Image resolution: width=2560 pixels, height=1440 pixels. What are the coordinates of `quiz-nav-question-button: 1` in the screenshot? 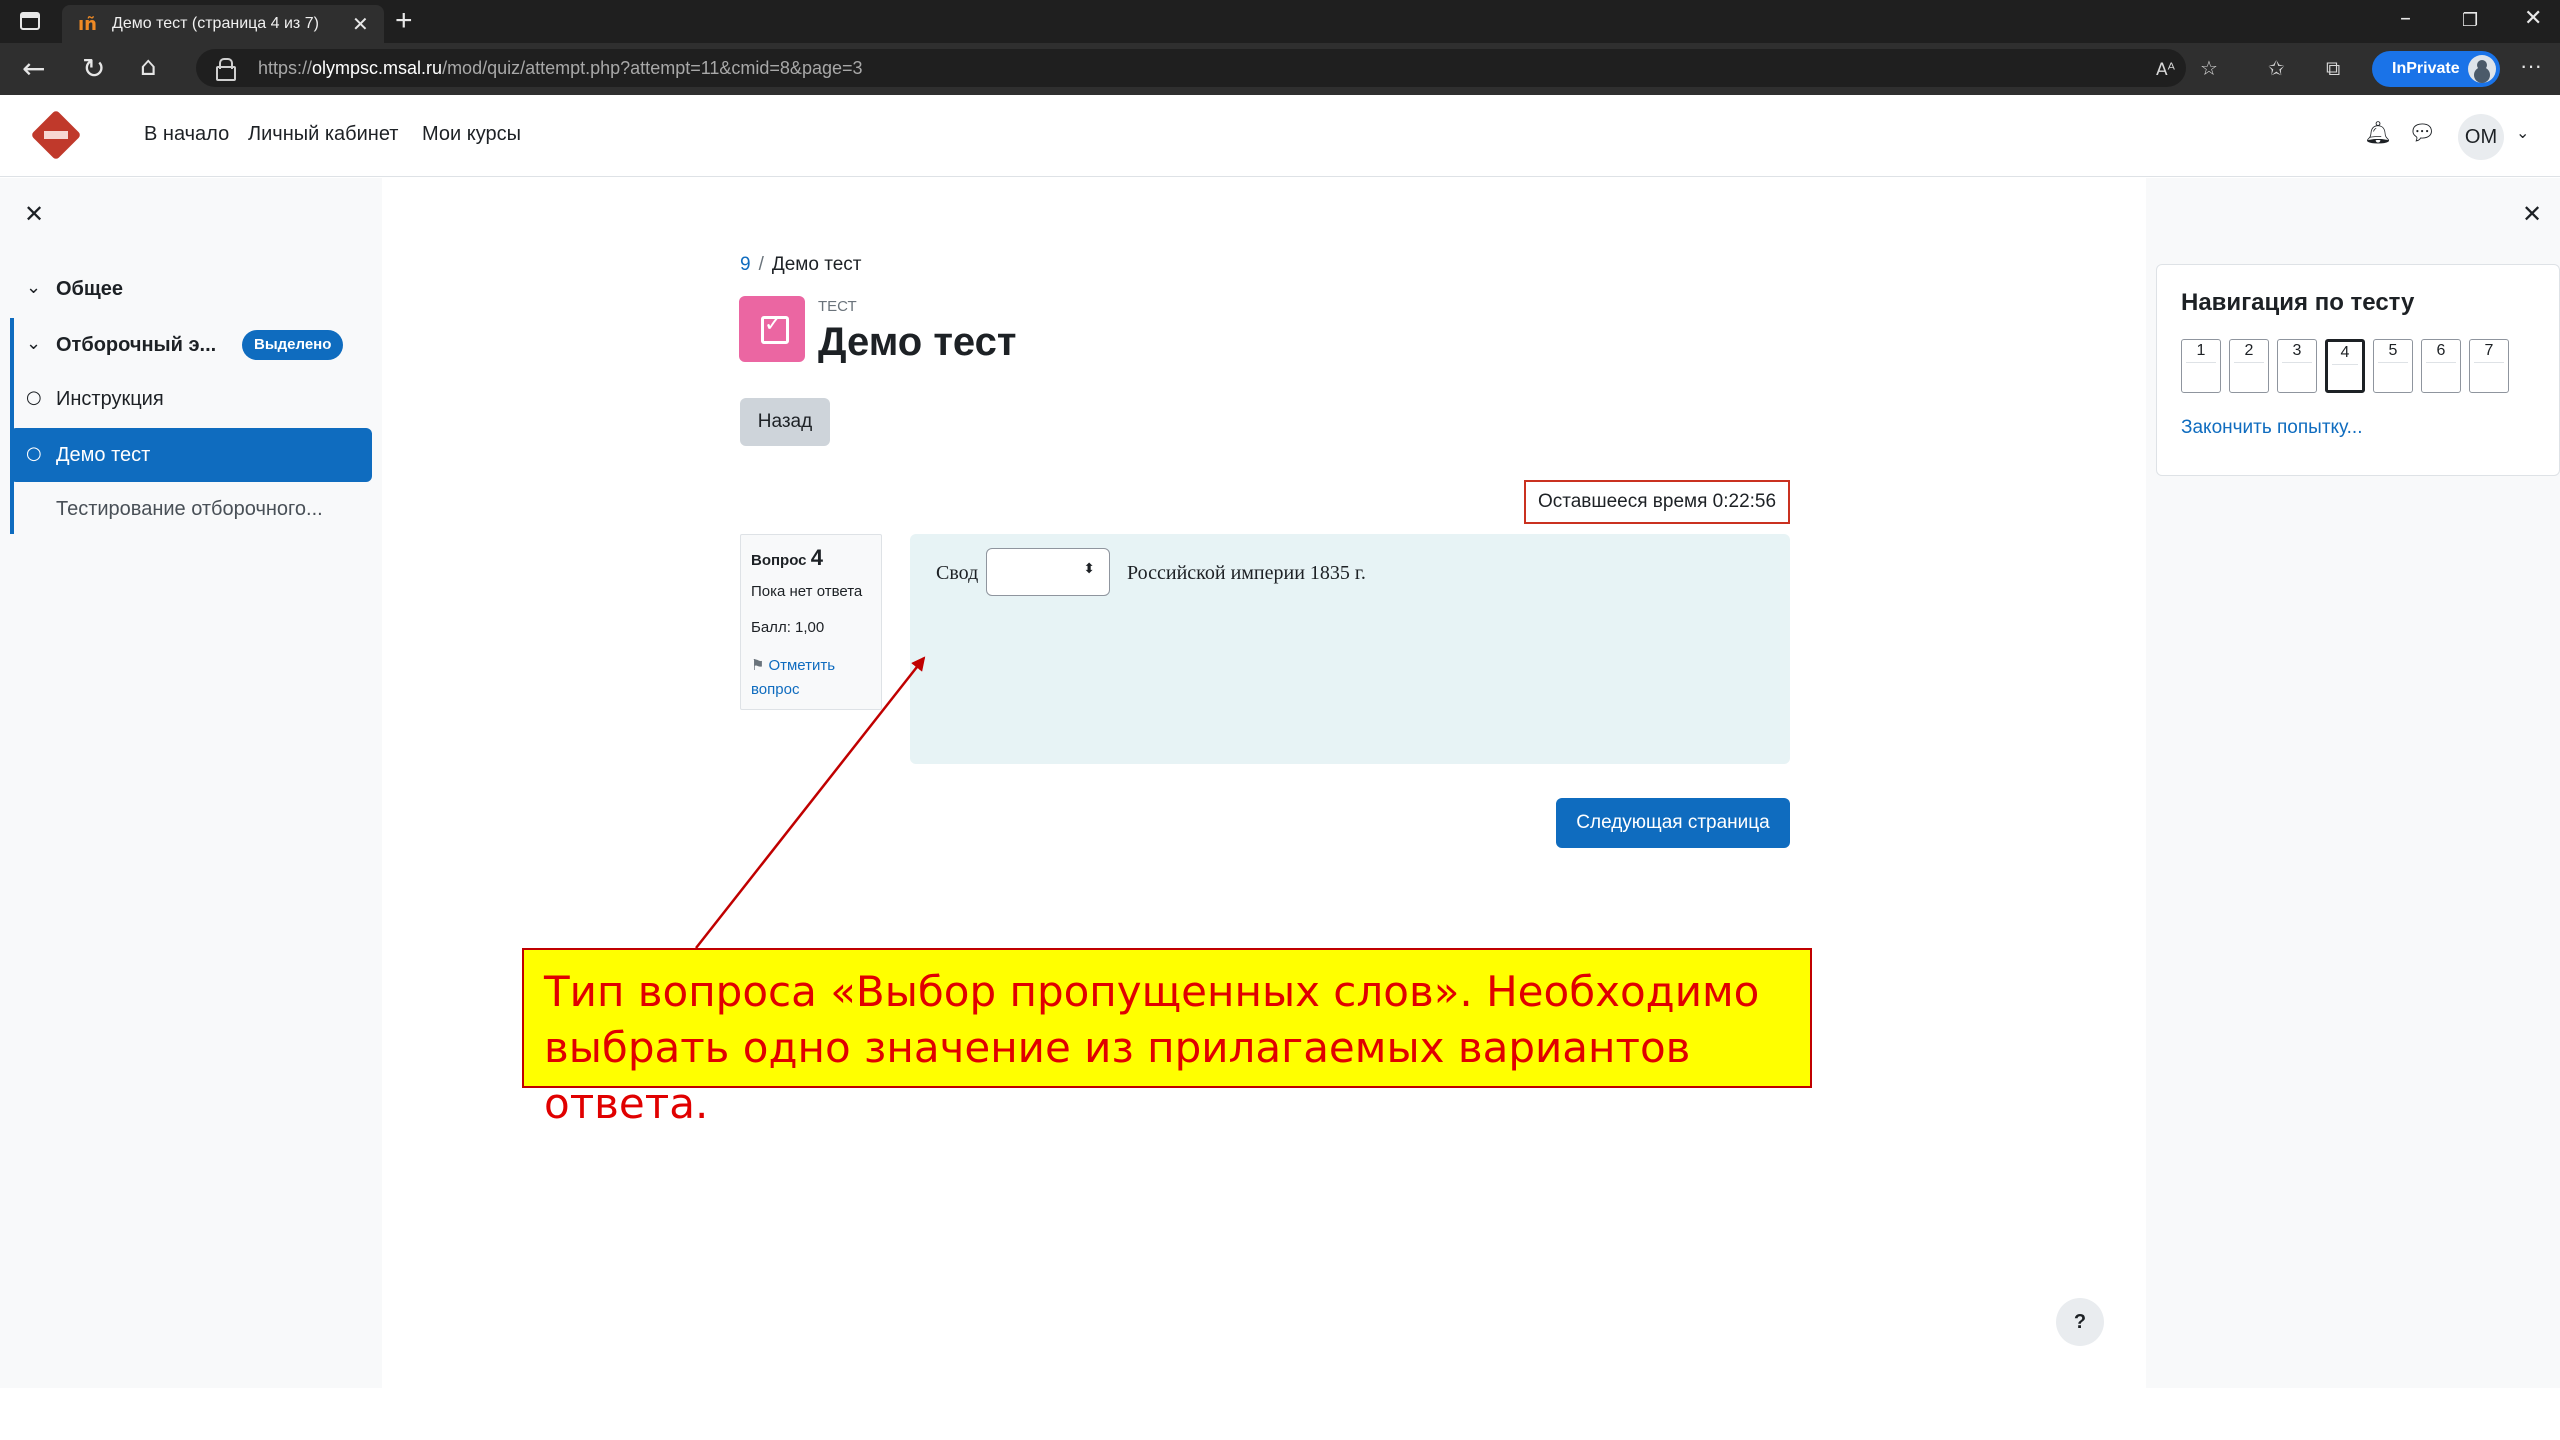 It's located at (2201, 366).